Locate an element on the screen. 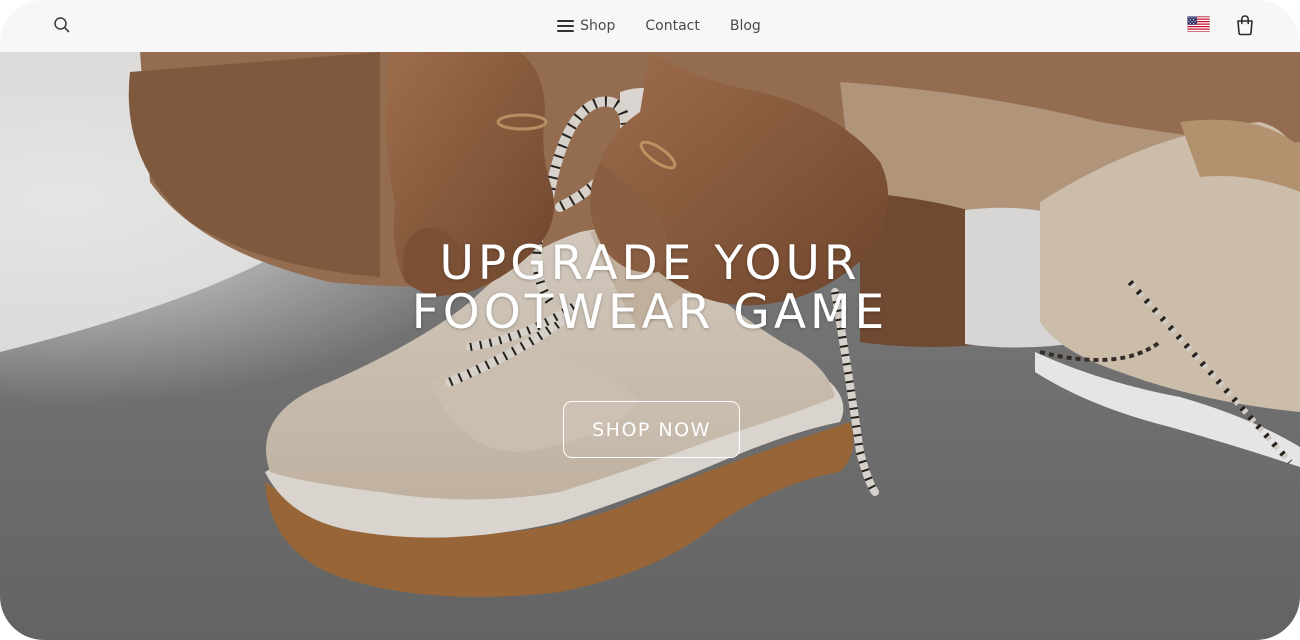 The height and width of the screenshot is (640, 1300). shop-now-button: SHOP NOW is located at coordinates (651, 429).